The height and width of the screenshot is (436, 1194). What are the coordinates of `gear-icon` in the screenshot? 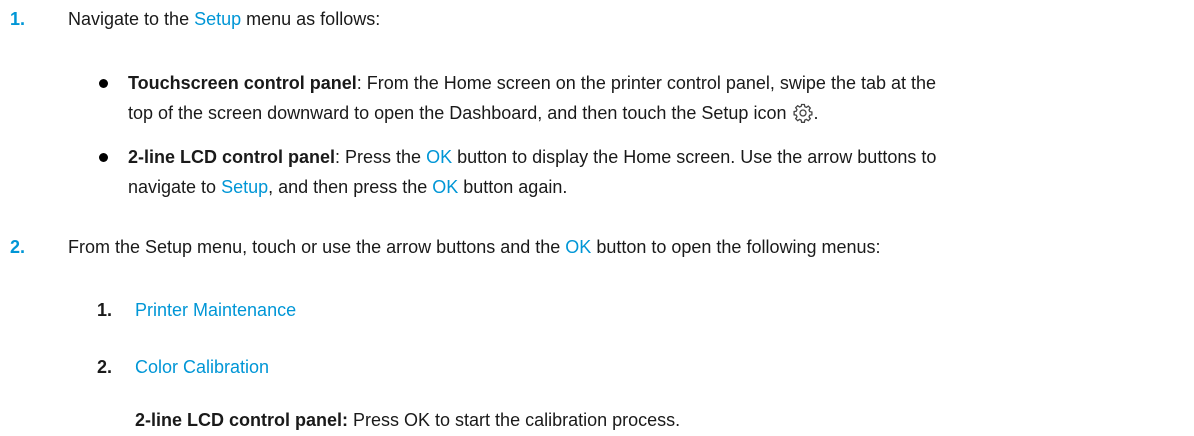 It's located at (803, 113).